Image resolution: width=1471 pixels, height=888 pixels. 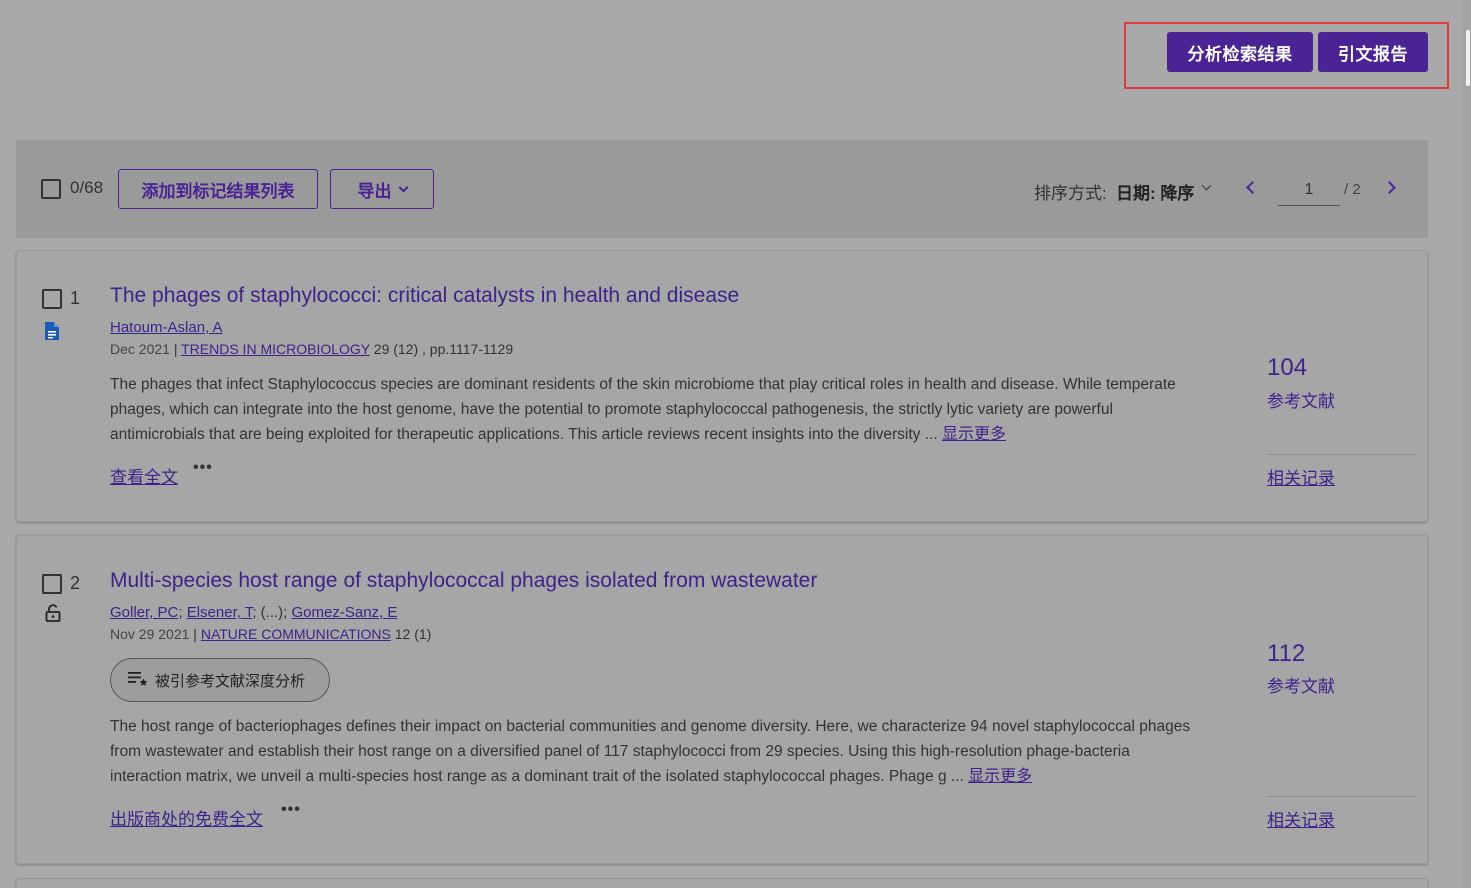 I want to click on scrollbar-thumb, so click(x=1468, y=58).